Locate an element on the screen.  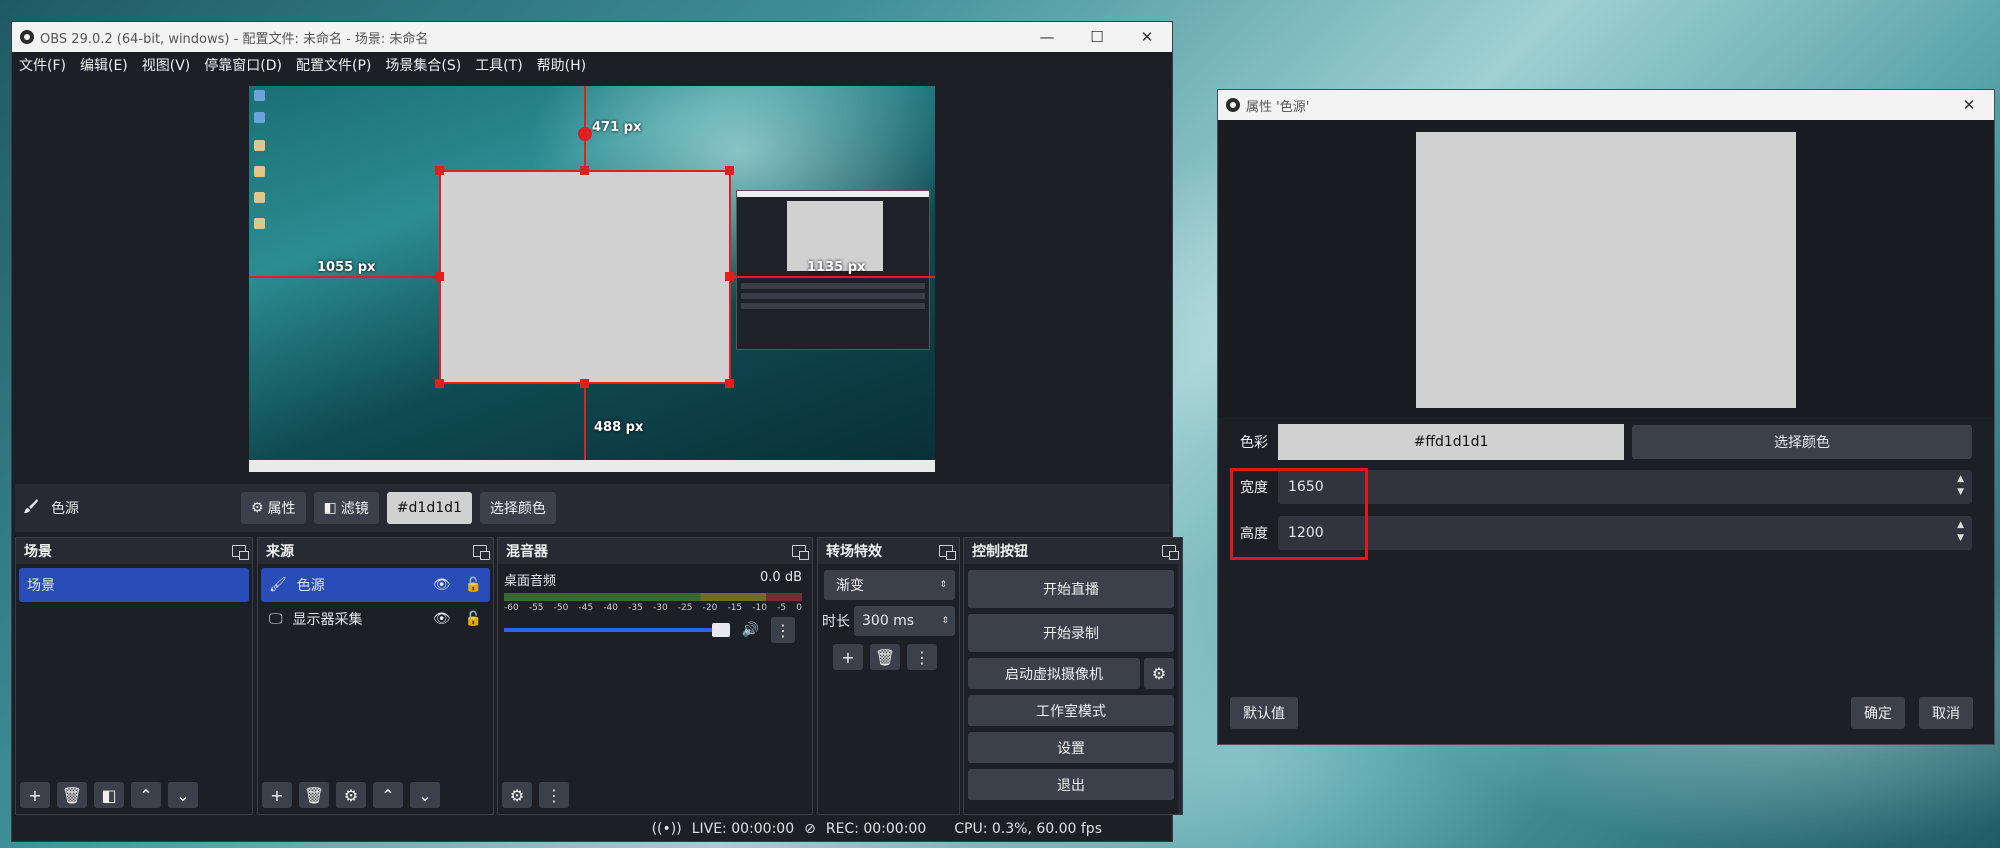
mixer-level: 0.0 dB is located at coordinates (781, 577).